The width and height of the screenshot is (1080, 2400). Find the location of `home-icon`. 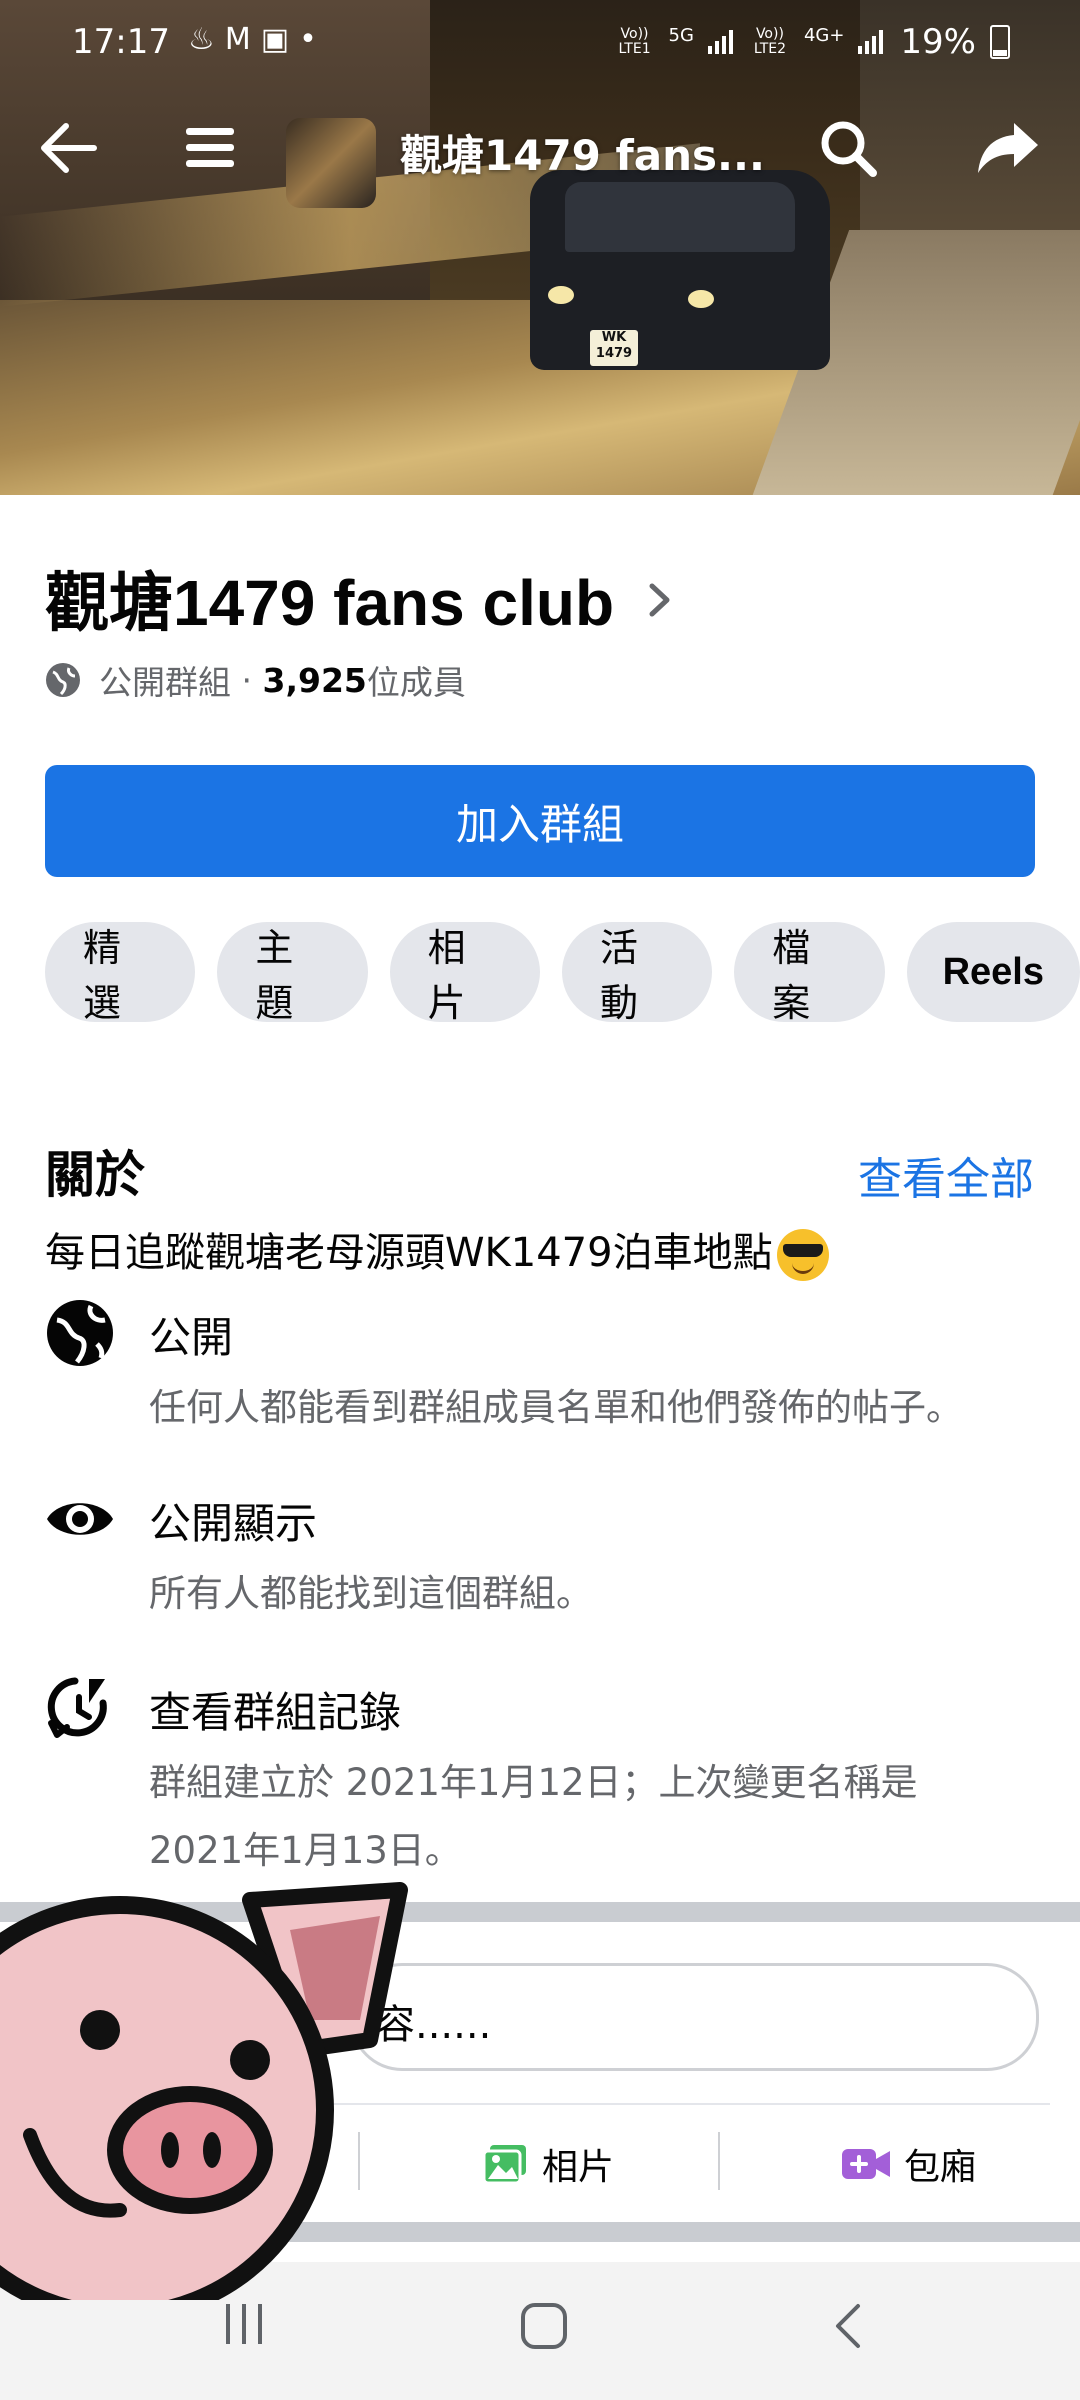

home-icon is located at coordinates (544, 2326).